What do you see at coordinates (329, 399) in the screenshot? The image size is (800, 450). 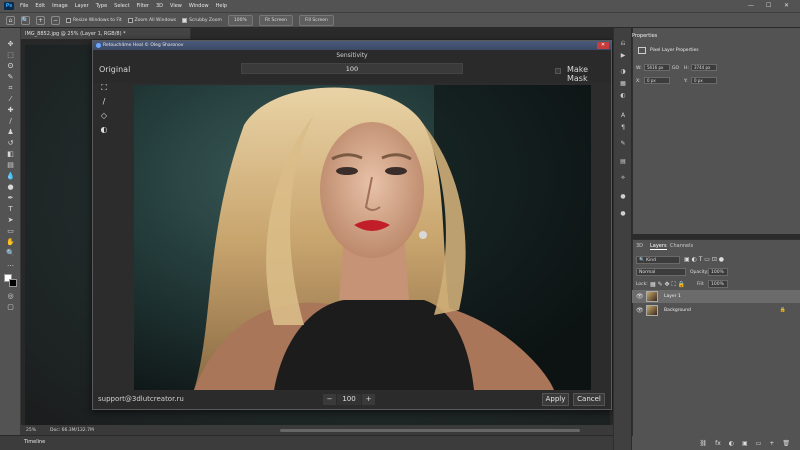 I see `decrease-button: −` at bounding box center [329, 399].